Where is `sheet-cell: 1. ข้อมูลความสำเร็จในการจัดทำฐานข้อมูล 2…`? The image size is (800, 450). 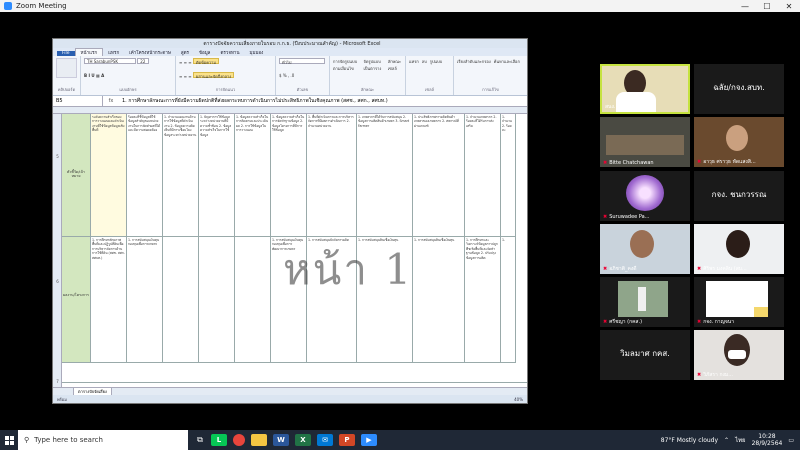
sheet-cell: 1. ข้อมูลความสำเร็จในการจัดทำฐานข้อมูล 2… is located at coordinates (289, 175).